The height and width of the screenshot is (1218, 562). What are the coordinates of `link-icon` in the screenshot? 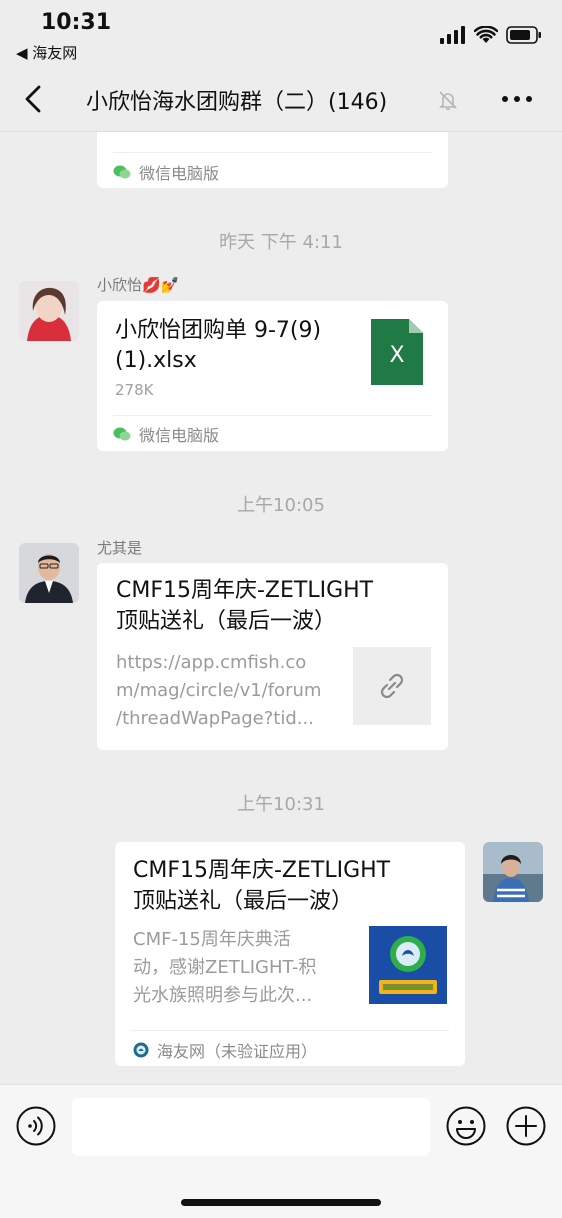 It's located at (392, 686).